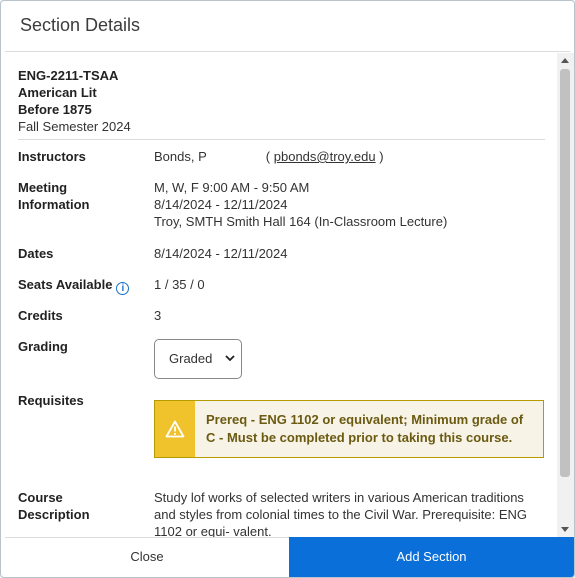 Image resolution: width=575 pixels, height=578 pixels. I want to click on credits-value: 3, so click(158, 315).